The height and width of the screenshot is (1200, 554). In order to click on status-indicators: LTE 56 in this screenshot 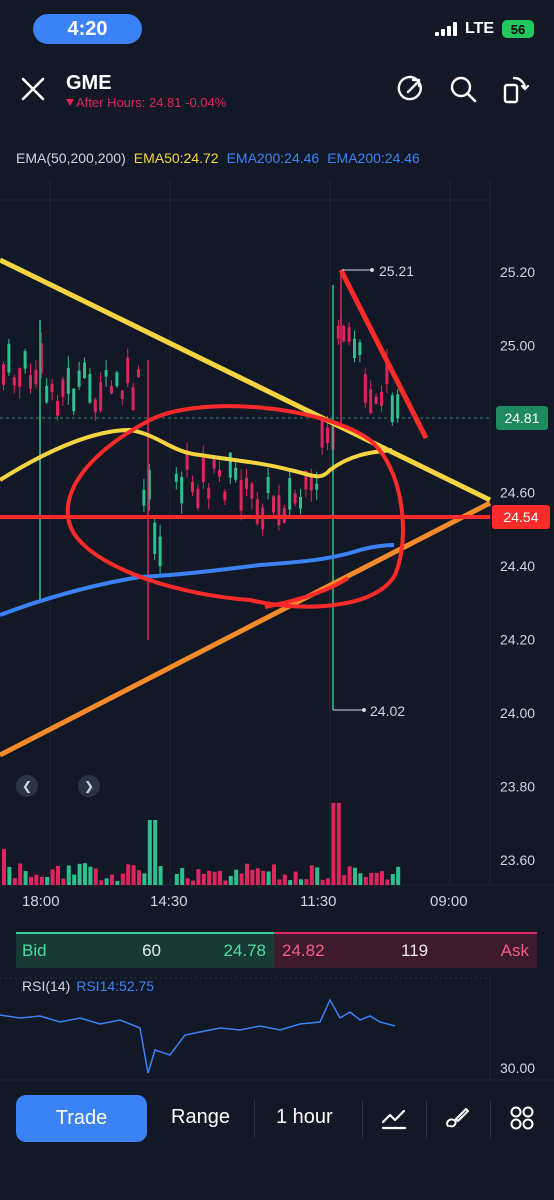, I will do `click(484, 29)`.